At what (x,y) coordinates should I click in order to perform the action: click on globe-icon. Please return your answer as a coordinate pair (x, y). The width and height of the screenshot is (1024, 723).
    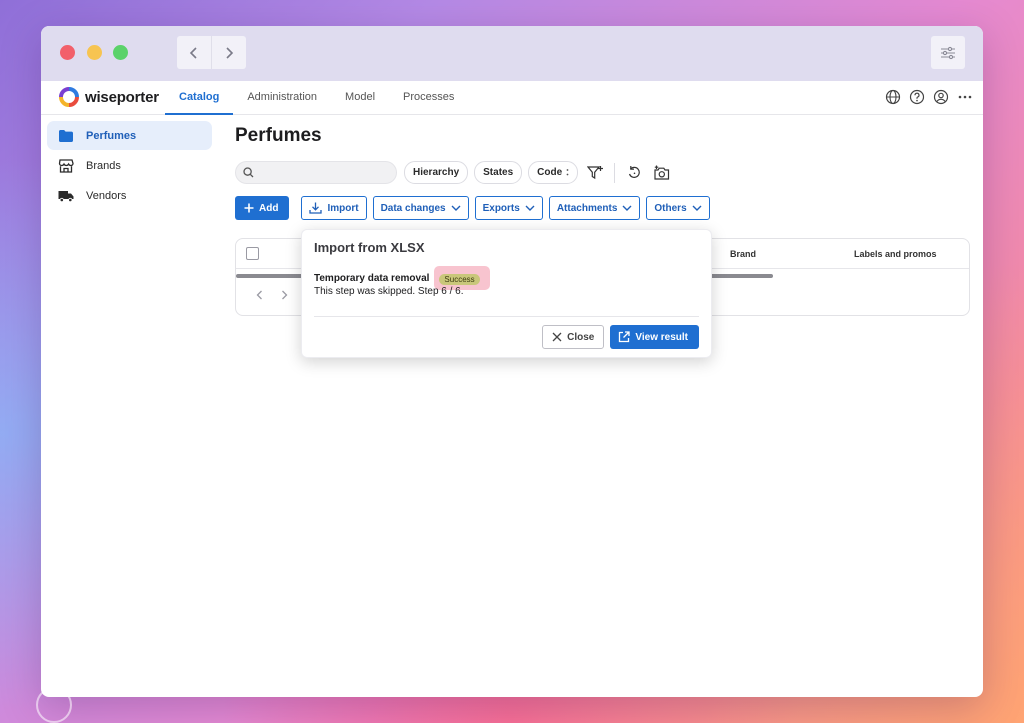
    Looking at the image, I should click on (893, 97).